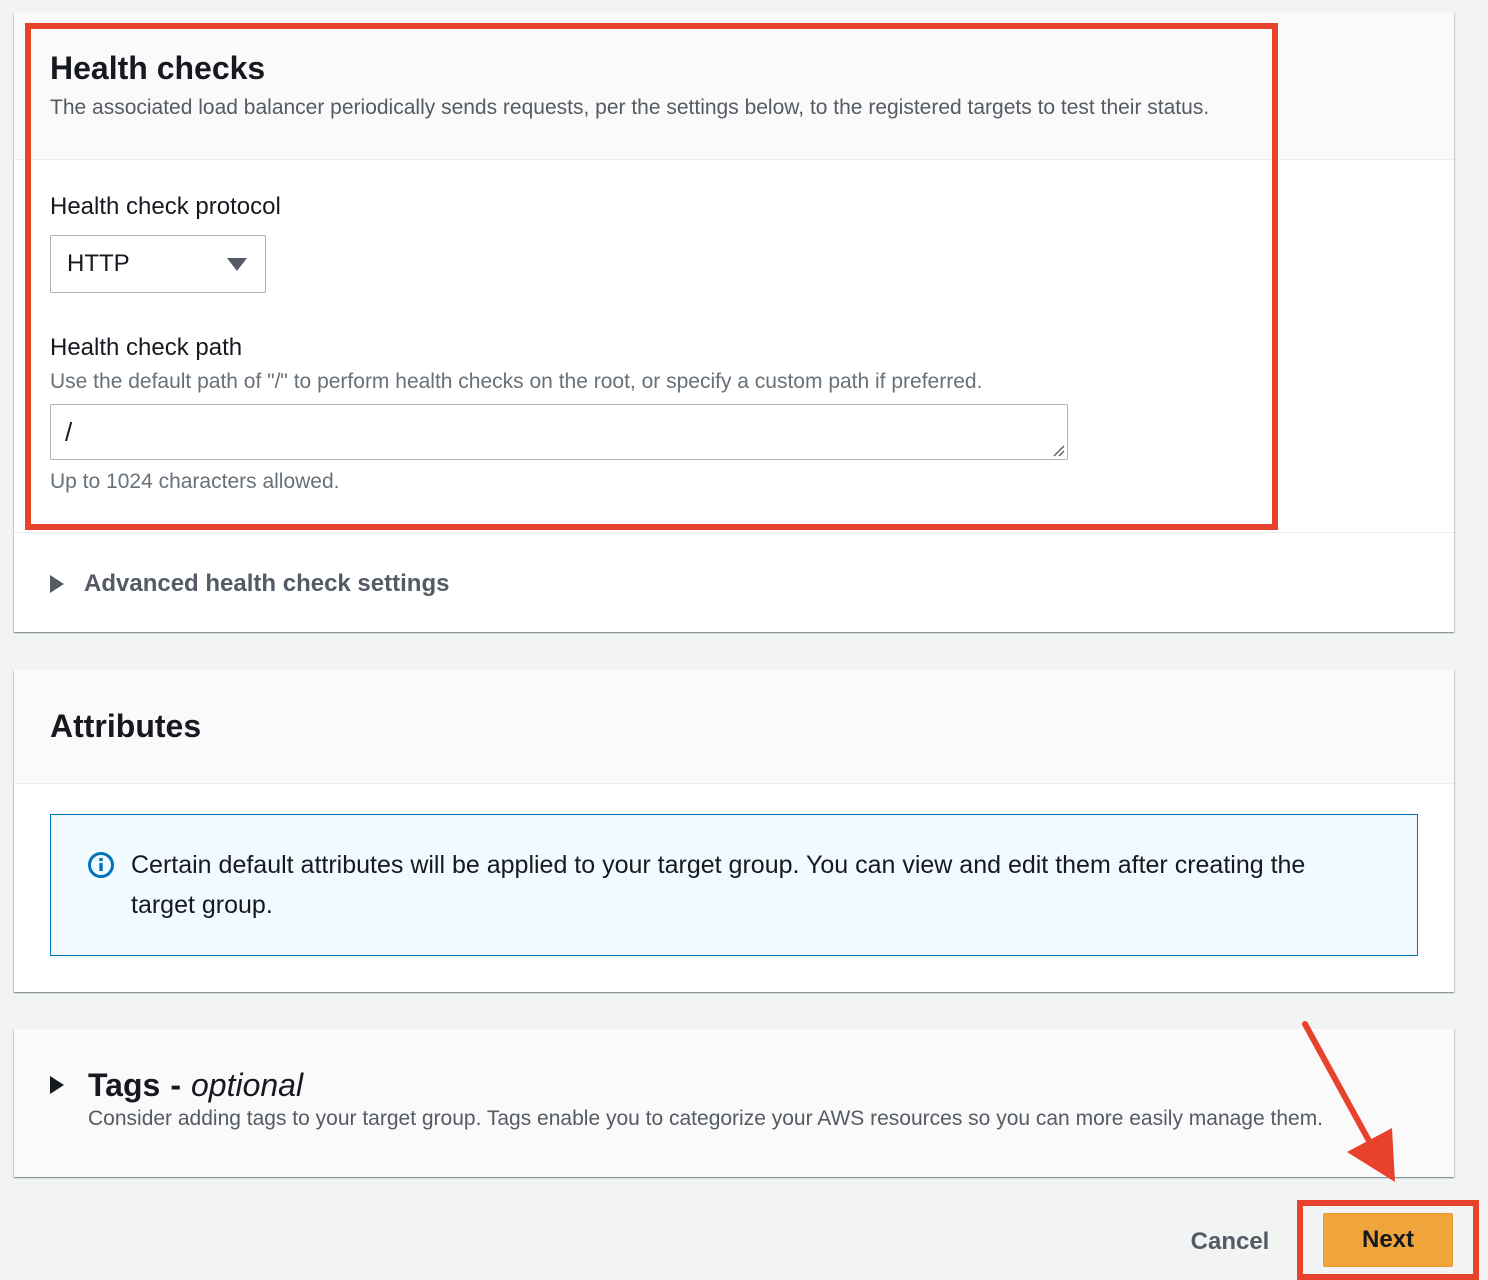 The width and height of the screenshot is (1488, 1280). I want to click on next-button: Next, so click(1388, 1240).